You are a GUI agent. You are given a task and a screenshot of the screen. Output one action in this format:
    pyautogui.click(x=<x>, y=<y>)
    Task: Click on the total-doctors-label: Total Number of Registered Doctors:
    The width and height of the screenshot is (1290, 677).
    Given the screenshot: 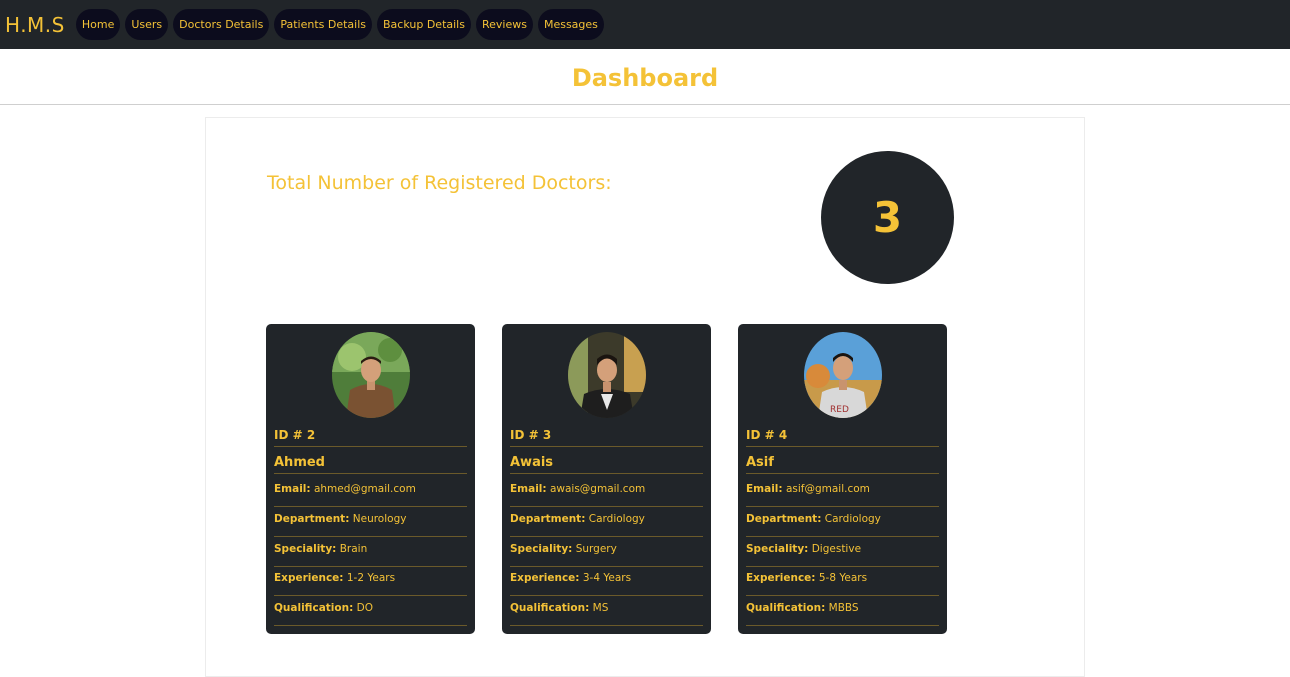 What is the action you would take?
    pyautogui.click(x=439, y=183)
    